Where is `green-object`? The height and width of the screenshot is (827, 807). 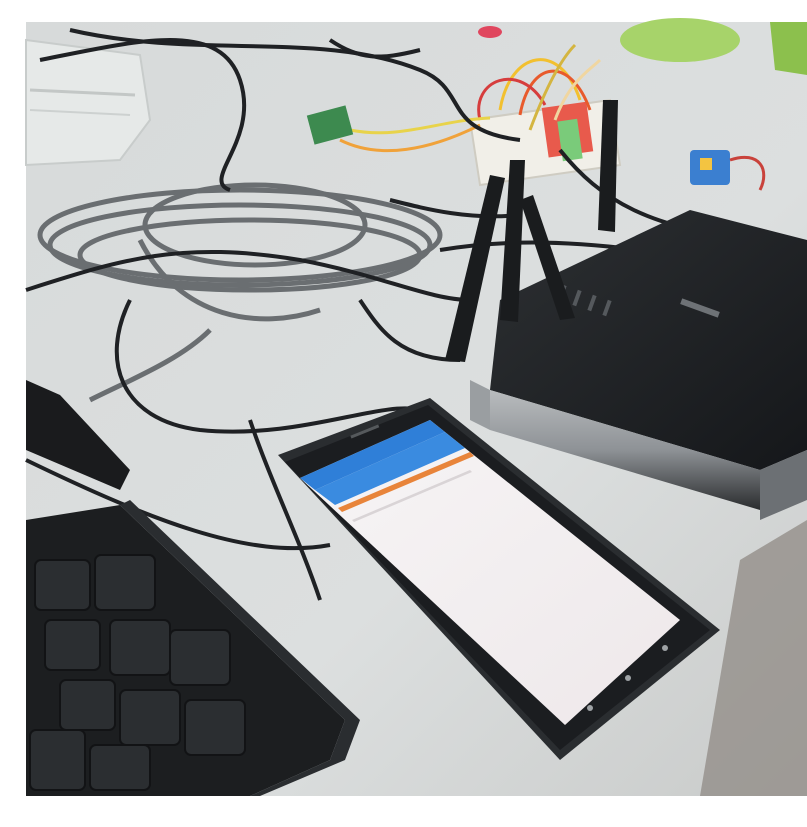 green-object is located at coordinates (788, 48).